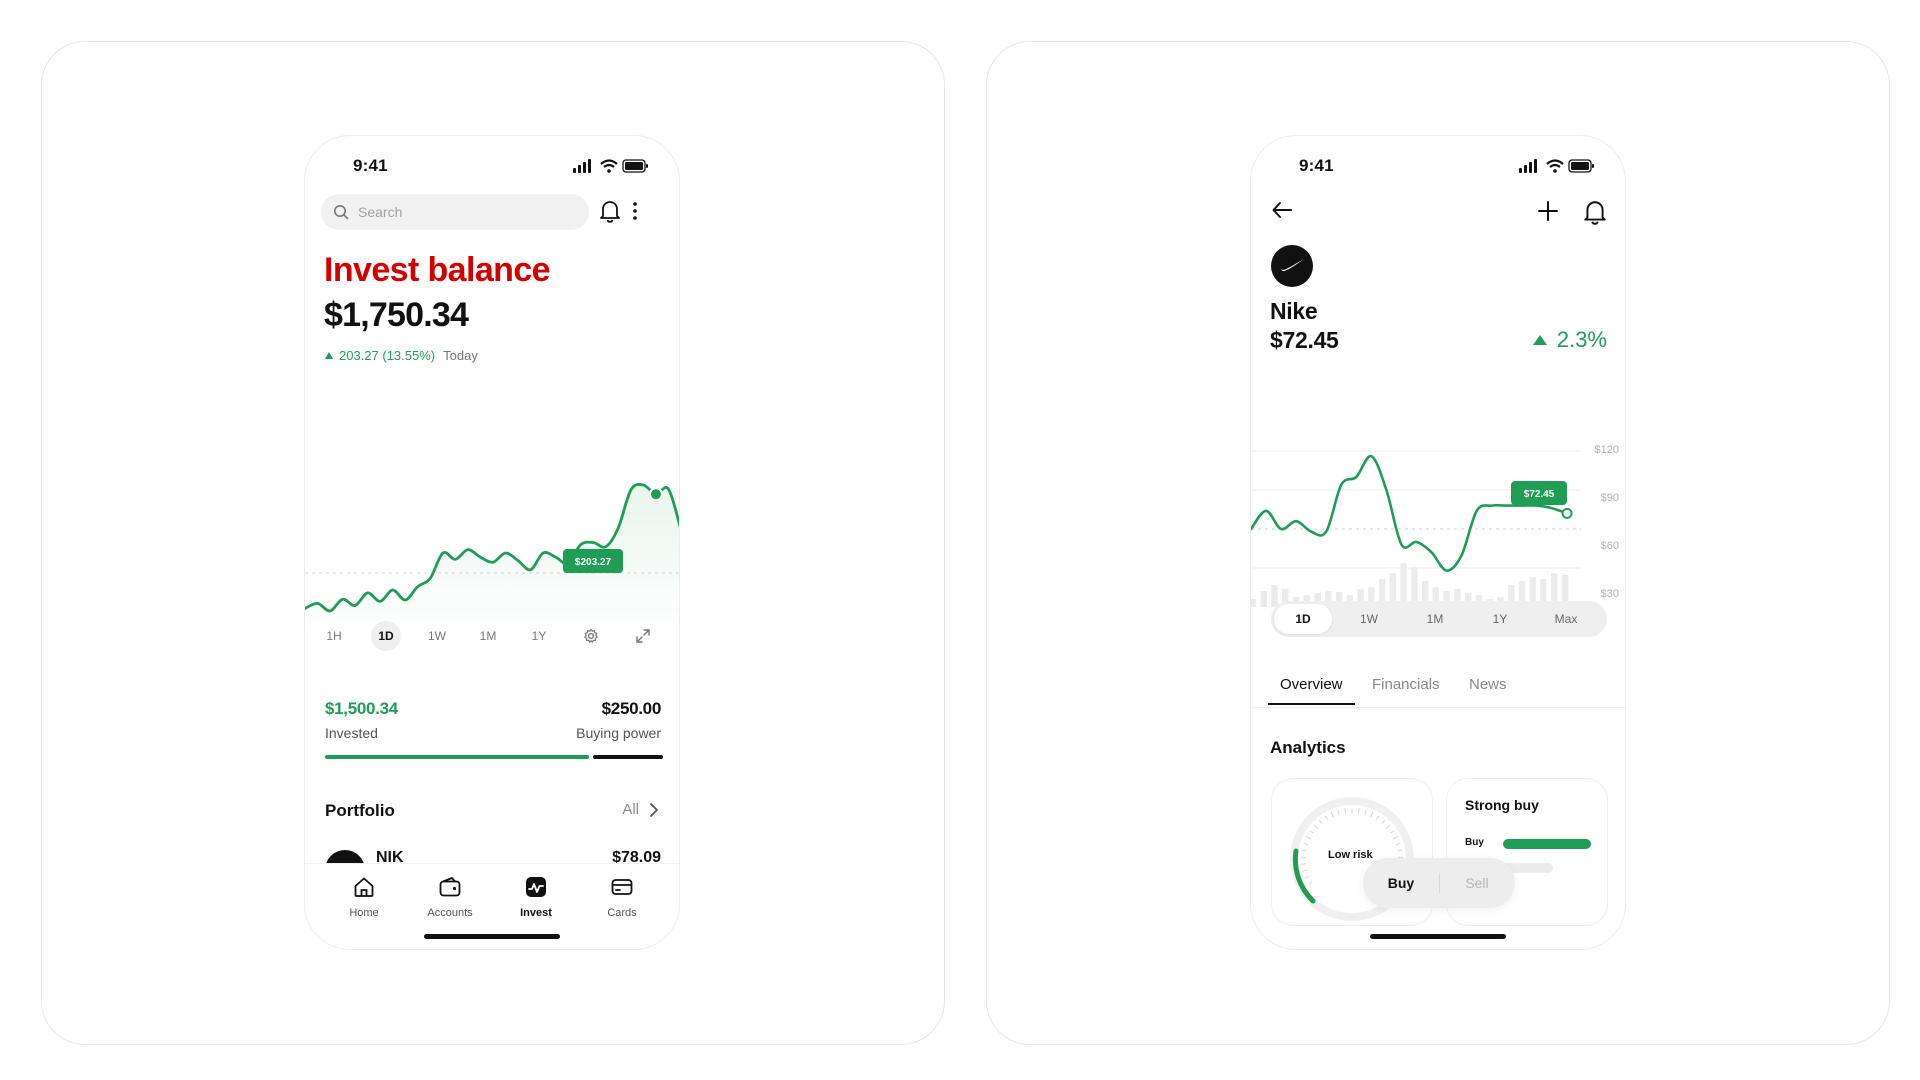 This screenshot has height=1080, width=1920. I want to click on tab-home: Home, so click(364, 896).